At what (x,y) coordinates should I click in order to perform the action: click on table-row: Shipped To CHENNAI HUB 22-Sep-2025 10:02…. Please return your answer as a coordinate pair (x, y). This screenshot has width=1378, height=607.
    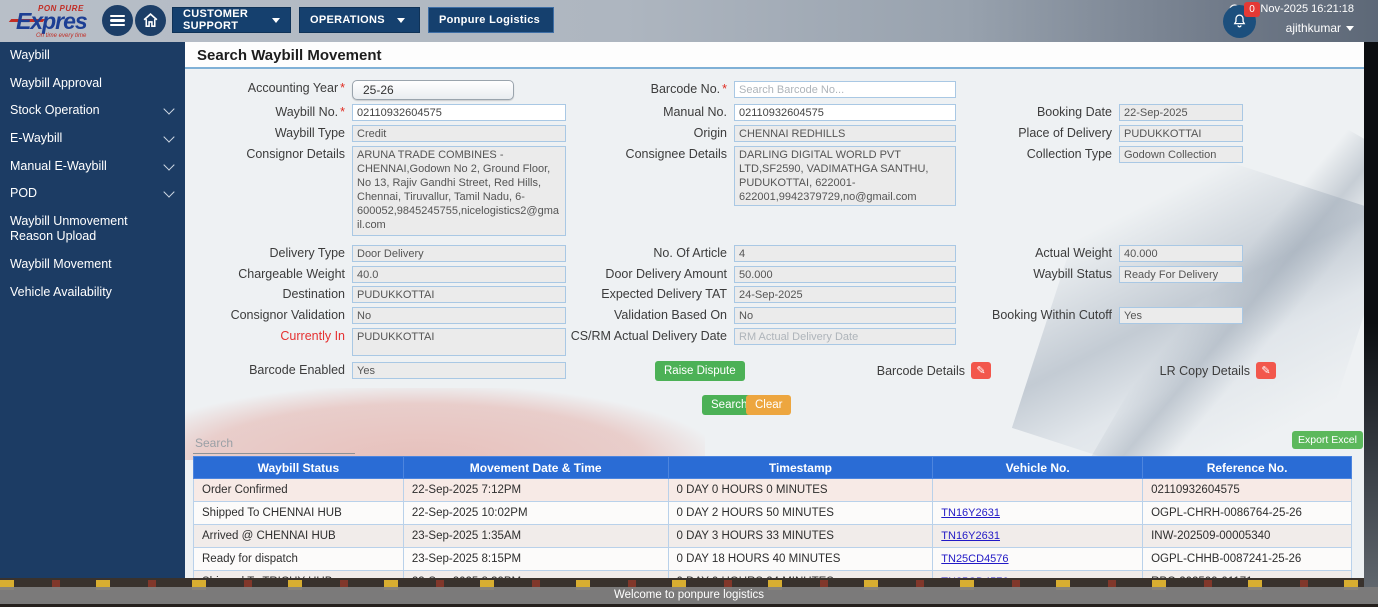
    Looking at the image, I should click on (772, 513).